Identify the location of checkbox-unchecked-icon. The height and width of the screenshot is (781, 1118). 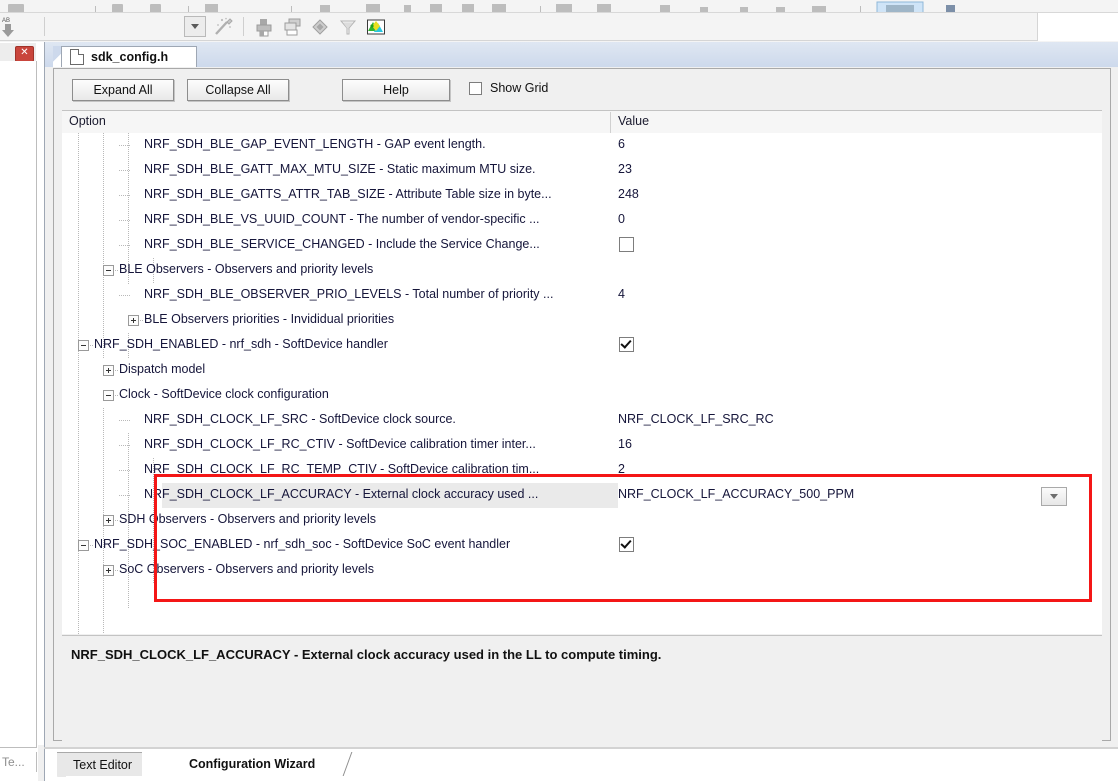
(626, 244).